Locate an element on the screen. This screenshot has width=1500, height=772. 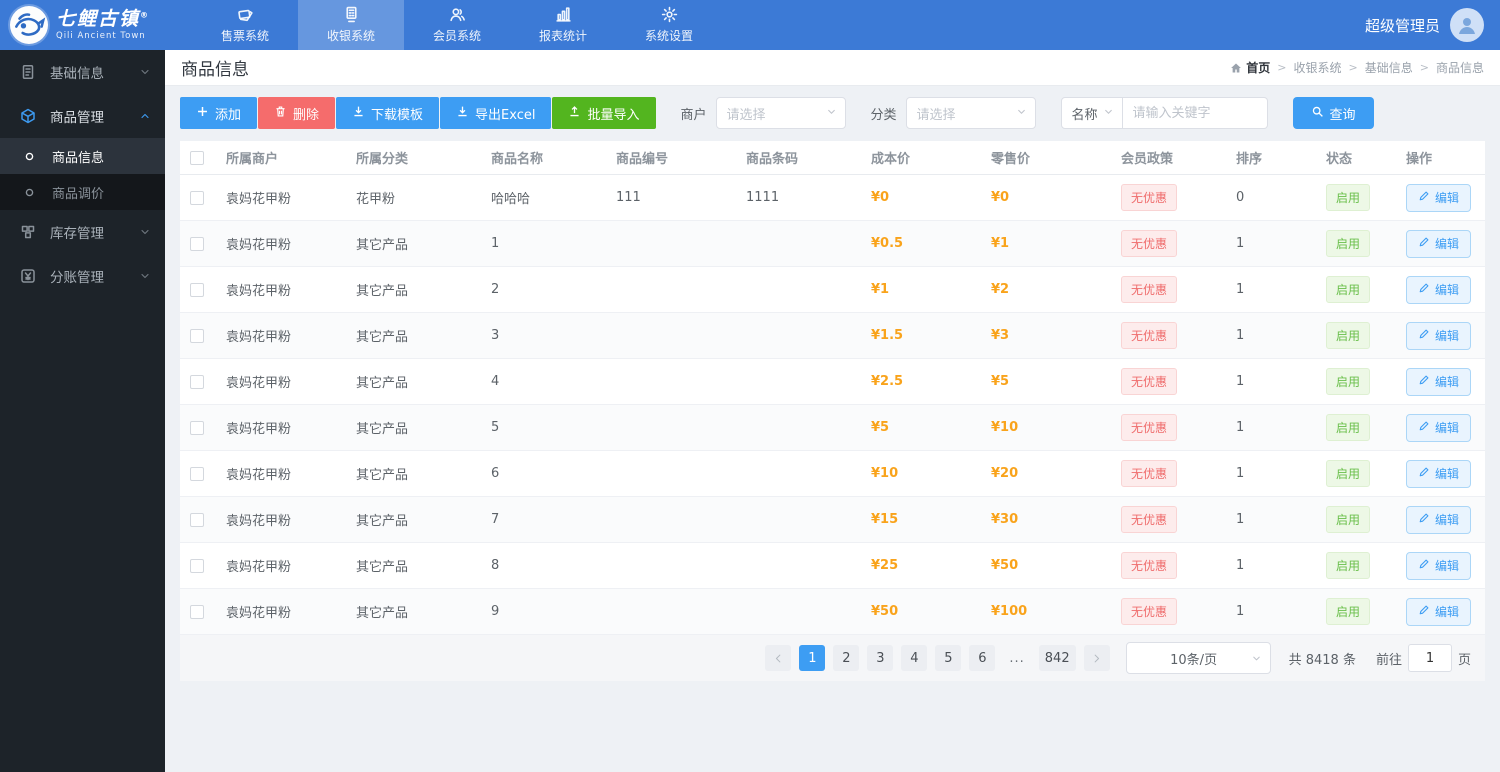
add-button: 添加 is located at coordinates (219, 113).